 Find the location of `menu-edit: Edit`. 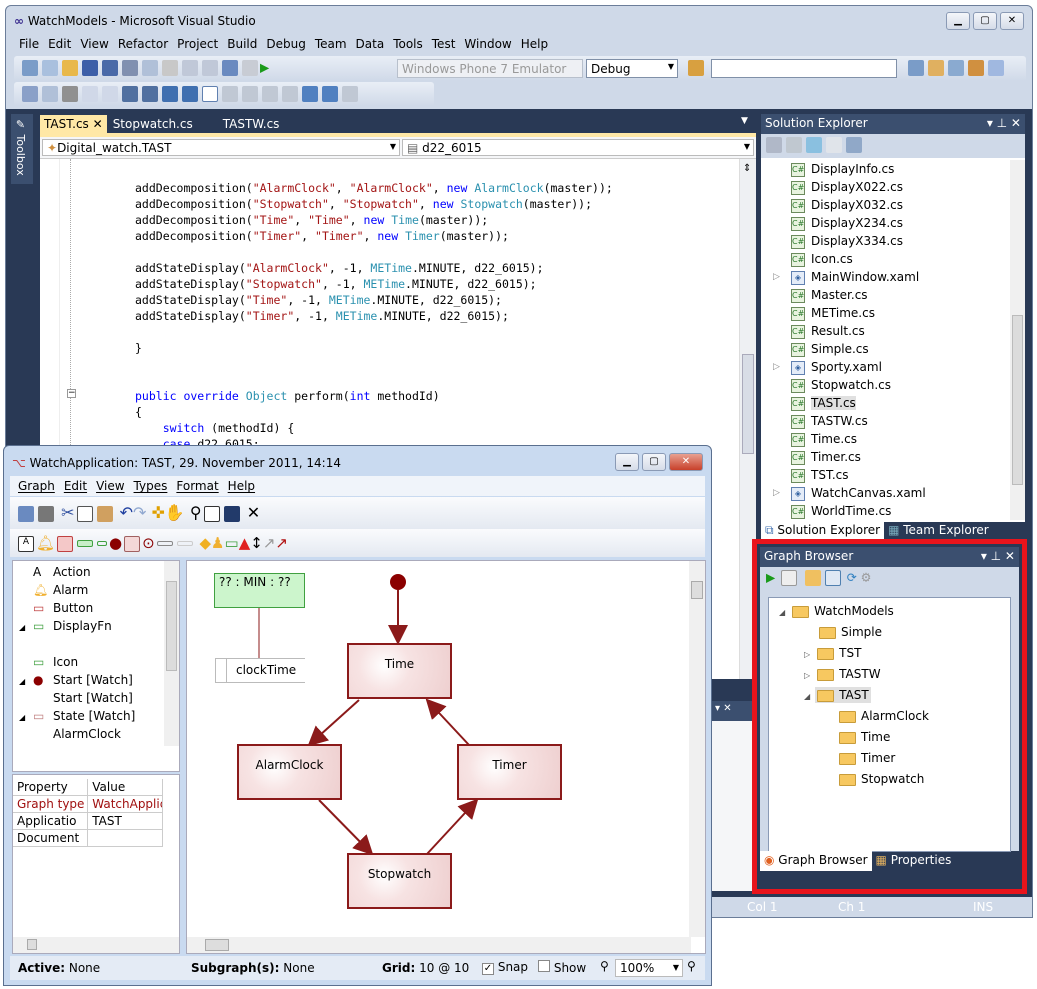

menu-edit: Edit is located at coordinates (59, 44).